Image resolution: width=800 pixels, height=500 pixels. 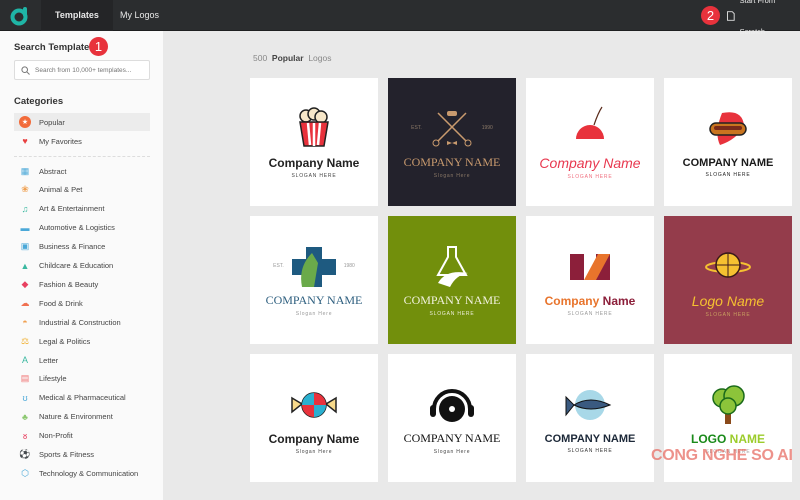 What do you see at coordinates (452, 129) in the screenshot?
I see `scissors-icon` at bounding box center [452, 129].